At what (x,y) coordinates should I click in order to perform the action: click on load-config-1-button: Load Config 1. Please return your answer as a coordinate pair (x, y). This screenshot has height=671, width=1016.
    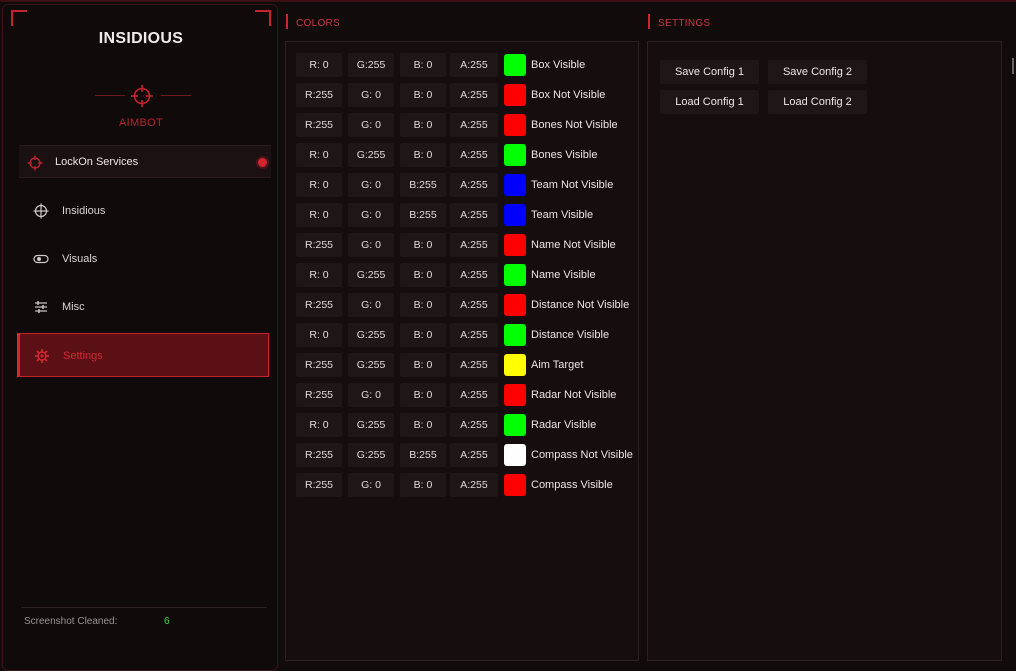
    Looking at the image, I should click on (709, 102).